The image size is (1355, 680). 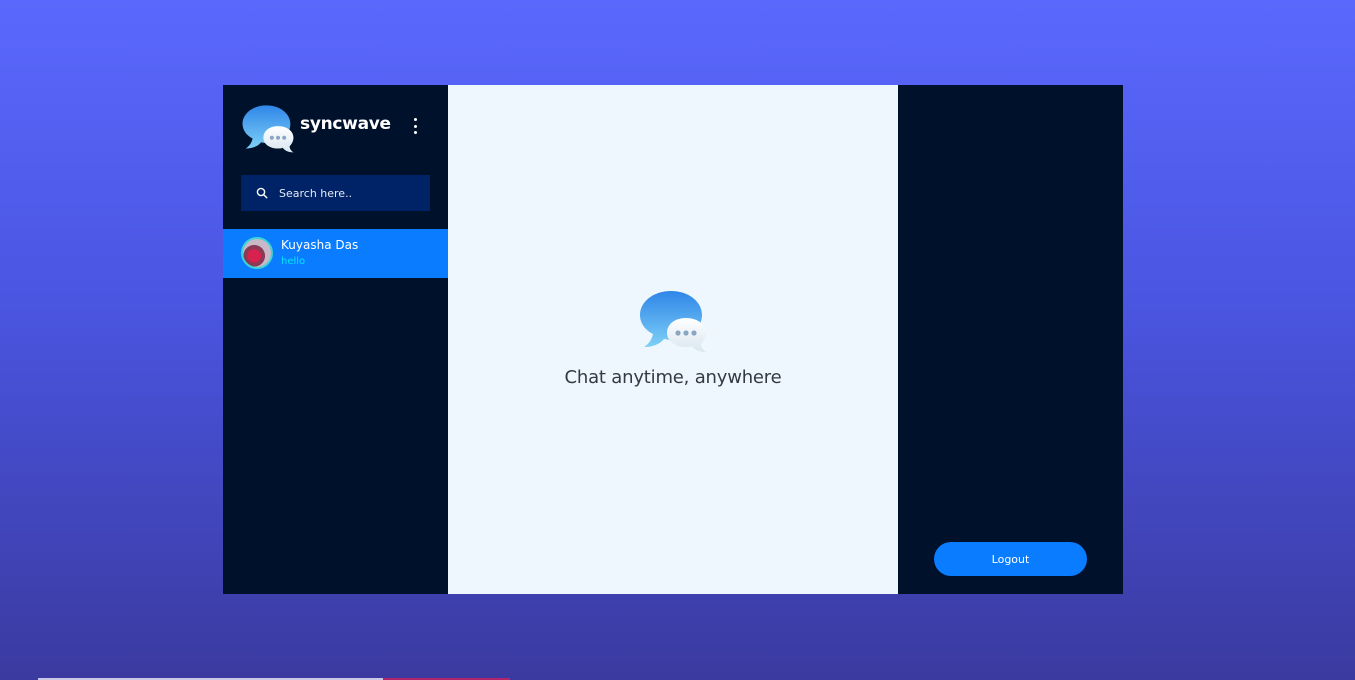 I want to click on search-icon, so click(x=262, y=193).